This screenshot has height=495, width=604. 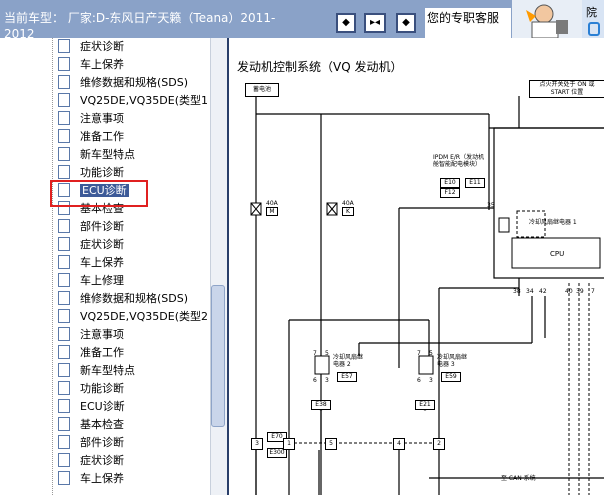 I want to click on relay-3-label: 冷却风扇继电器 3, so click(x=452, y=361).